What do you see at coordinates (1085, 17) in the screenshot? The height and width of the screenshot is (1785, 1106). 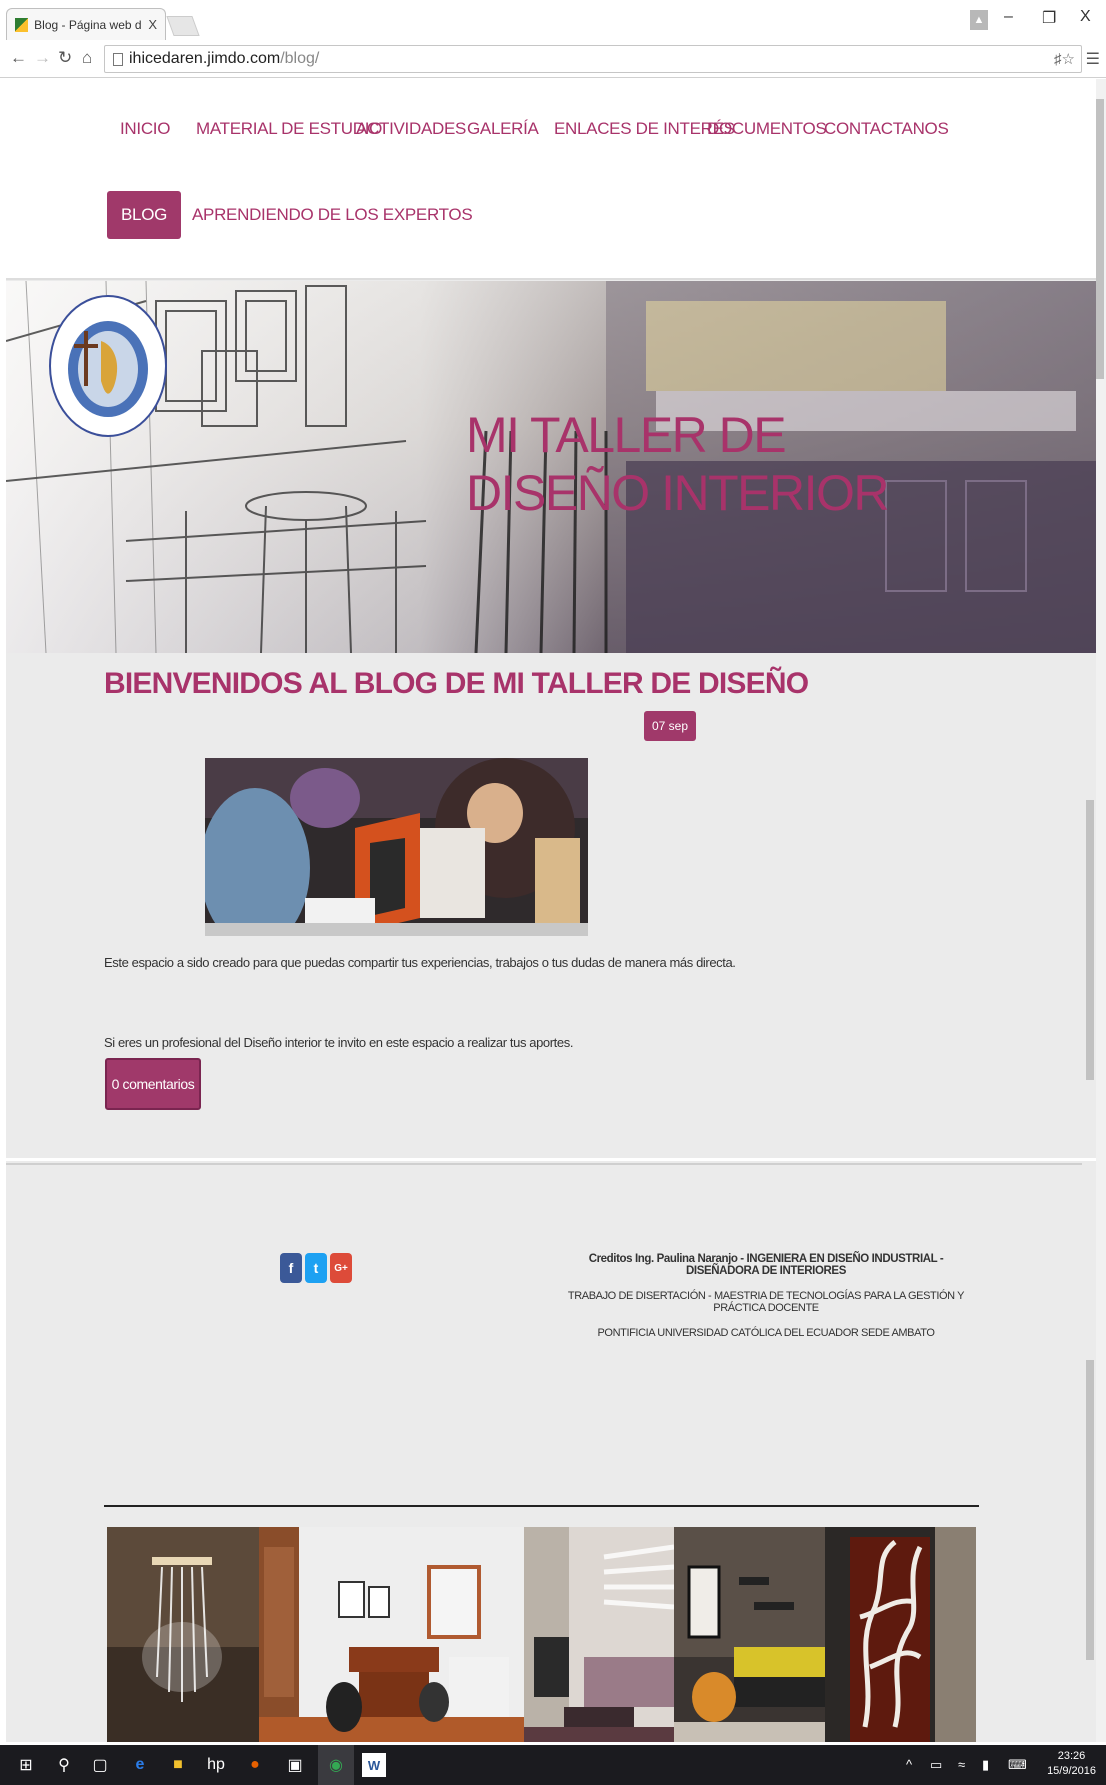 I see `close-window-button: X` at bounding box center [1085, 17].